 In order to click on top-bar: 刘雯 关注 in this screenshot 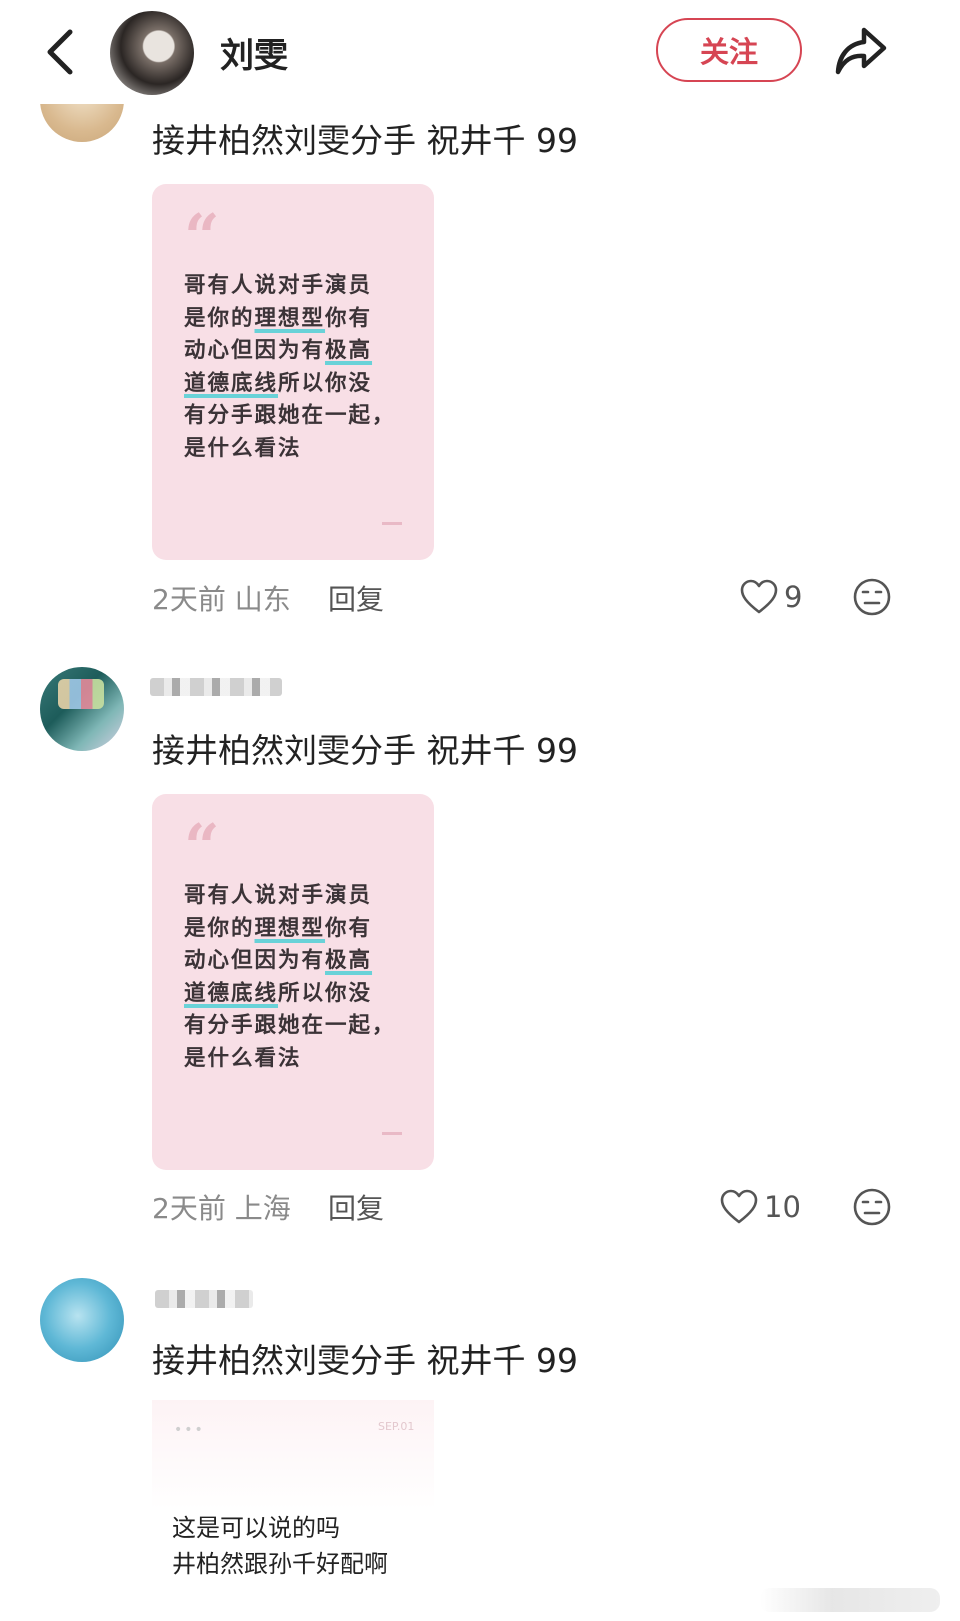, I will do `click(480, 52)`.